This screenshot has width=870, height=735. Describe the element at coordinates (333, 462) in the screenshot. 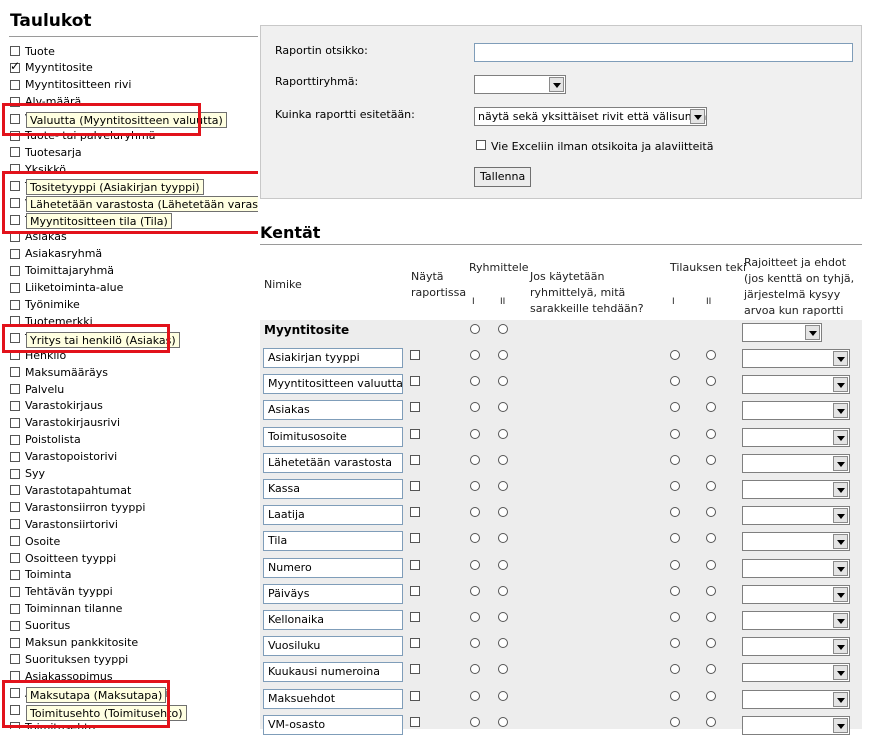

I see `field-name-input: Lähetetään varastosta` at that location.